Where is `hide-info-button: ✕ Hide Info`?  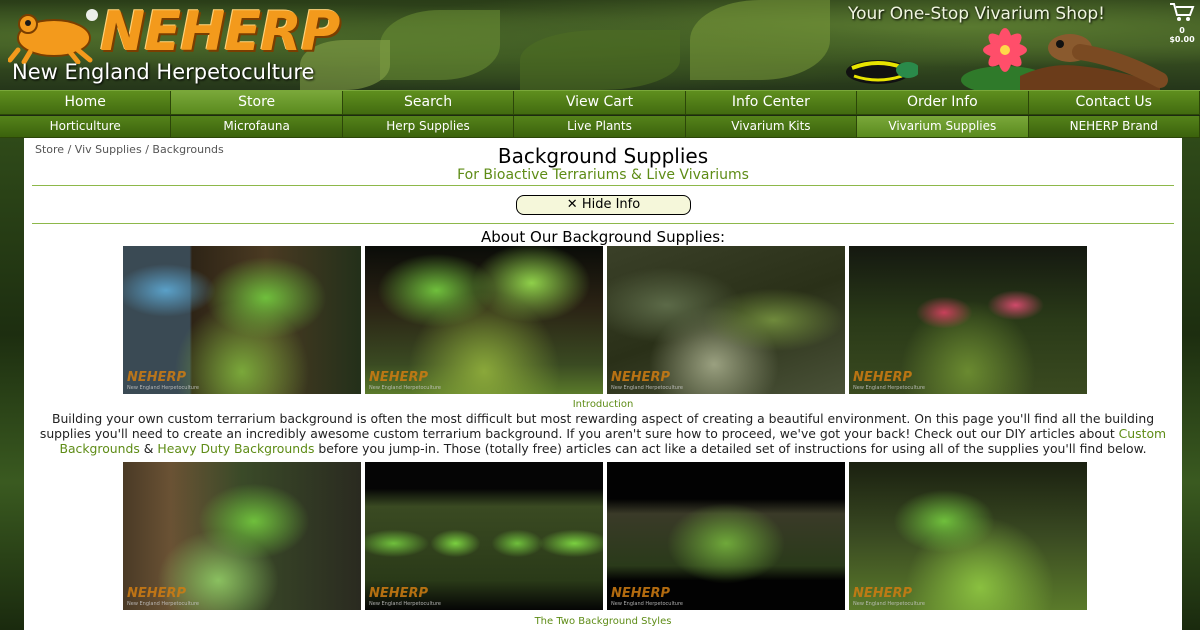
hide-info-button: ✕ Hide Info is located at coordinates (603, 205).